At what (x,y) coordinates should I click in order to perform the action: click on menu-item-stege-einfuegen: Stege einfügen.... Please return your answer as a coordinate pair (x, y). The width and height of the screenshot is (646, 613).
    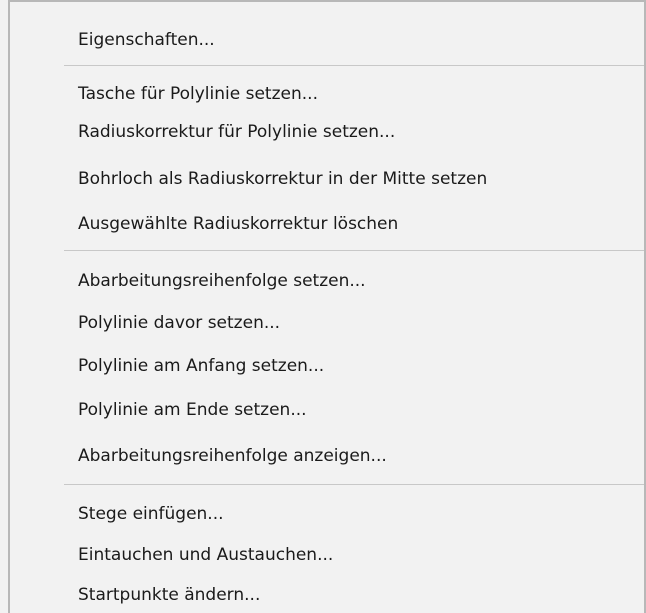
    Looking at the image, I should click on (327, 514).